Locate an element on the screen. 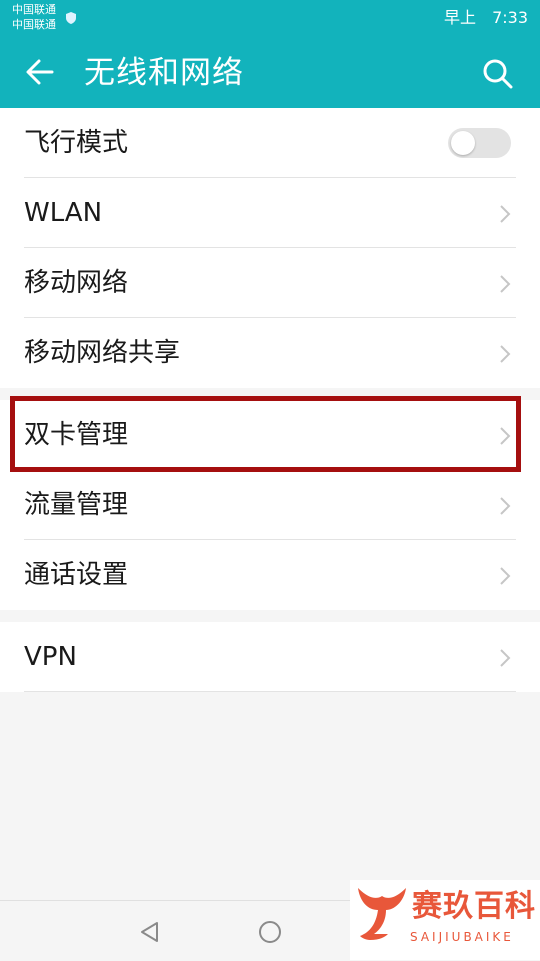  settings-group-vpn: VPN is located at coordinates (270, 657).